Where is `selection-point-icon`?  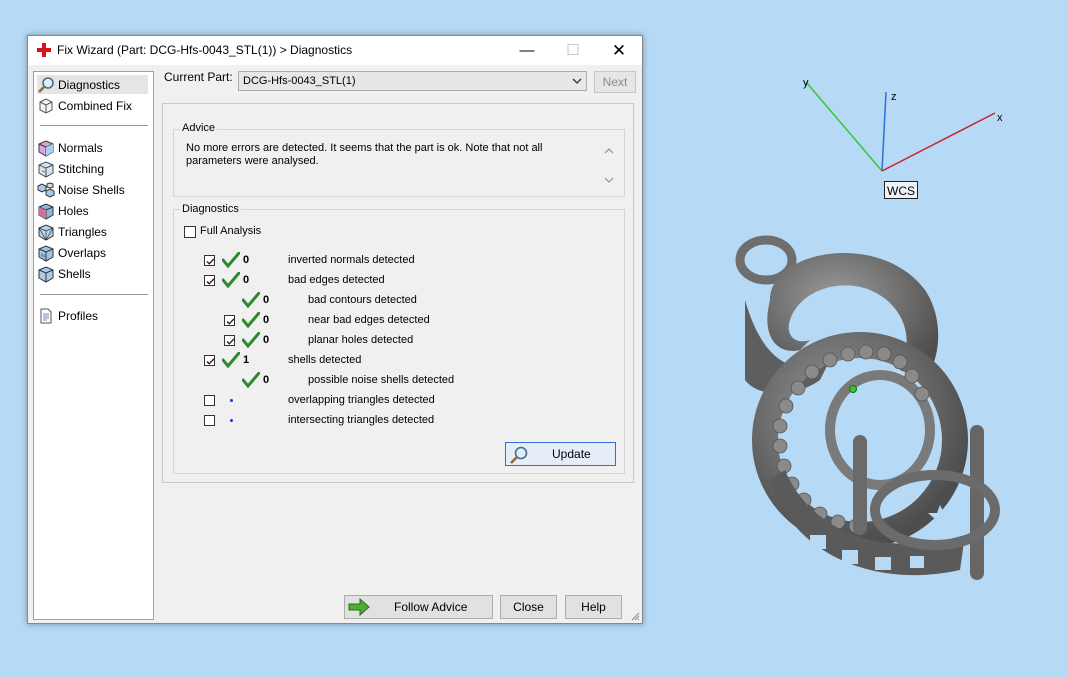 selection-point-icon is located at coordinates (853, 389).